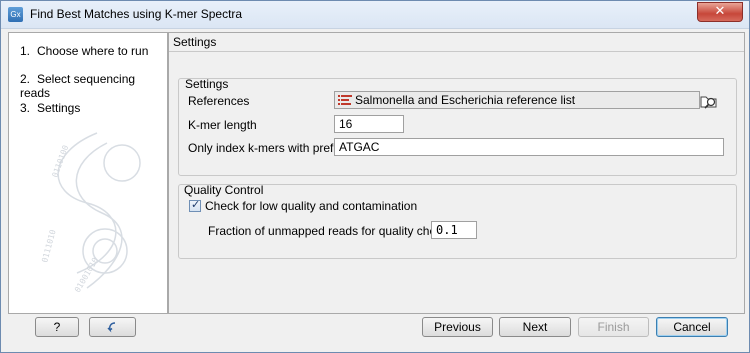  I want to click on step-select-sequencing-reads: 2. Select sequencing reads, so click(93, 86).